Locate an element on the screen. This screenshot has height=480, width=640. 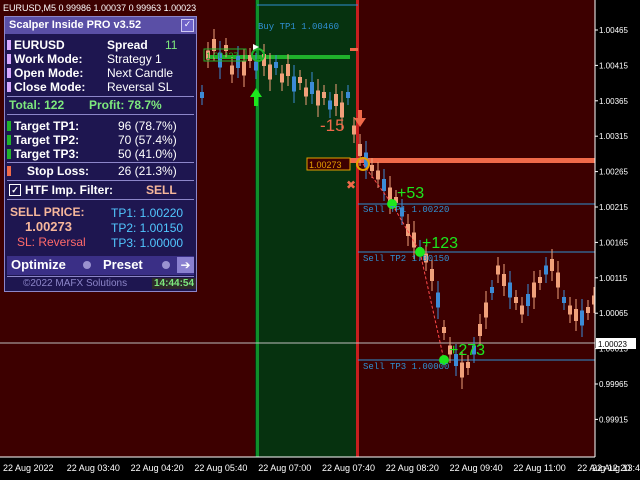
price-tick-label: 0.99965 is located at coordinates (613, 384).